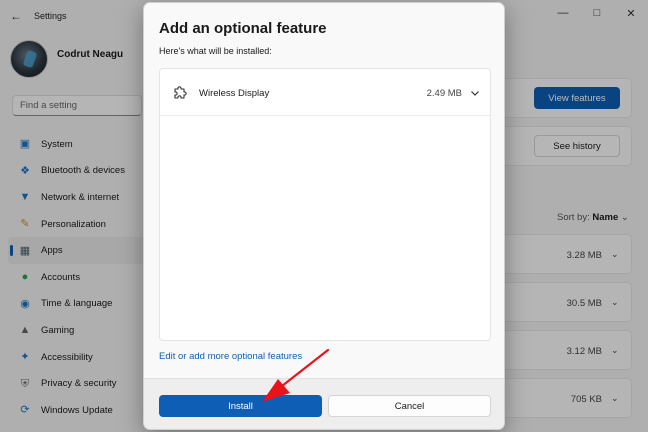 This screenshot has height=432, width=648. Describe the element at coordinates (243, 28) in the screenshot. I see `dialog-title: Add an optional feature` at that location.